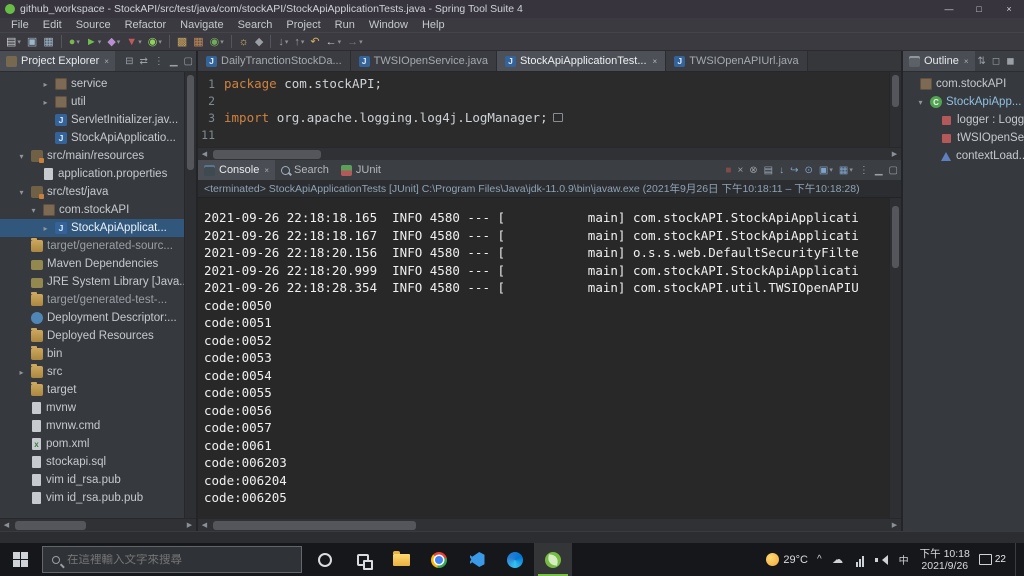 The image size is (1024, 576). What do you see at coordinates (143, 61) in the screenshot?
I see `link-with-editor-icon: ⇄` at bounding box center [143, 61].